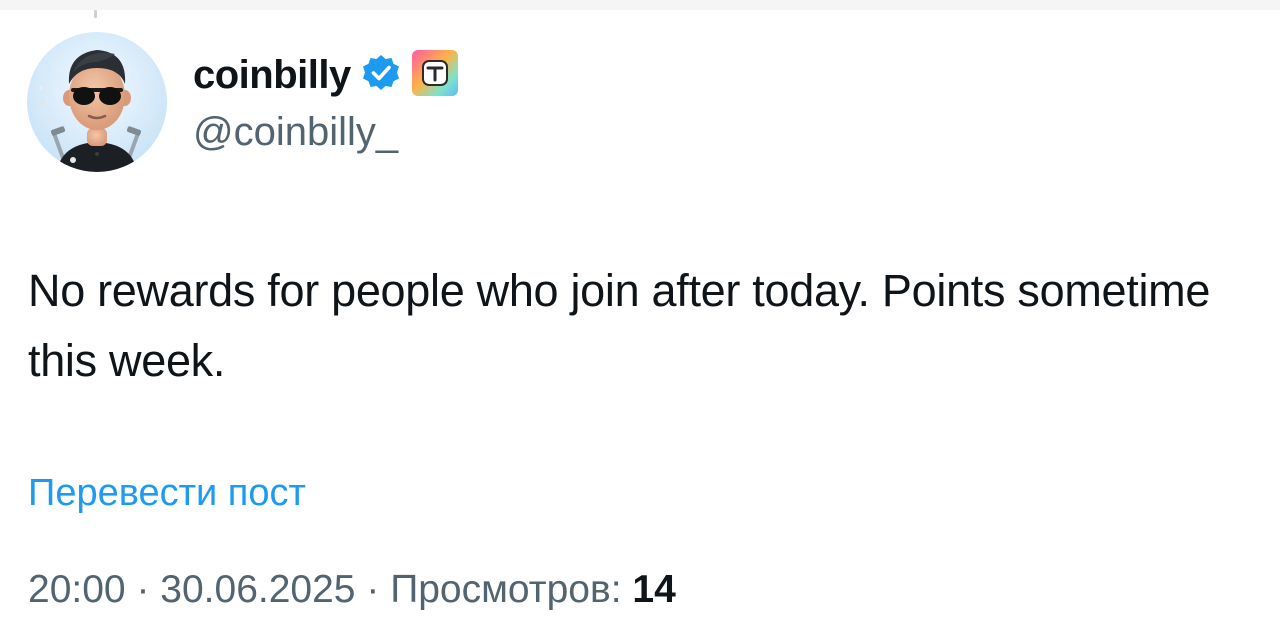 The height and width of the screenshot is (634, 1280). What do you see at coordinates (77, 589) in the screenshot?
I see `tweet-time: 20:00` at bounding box center [77, 589].